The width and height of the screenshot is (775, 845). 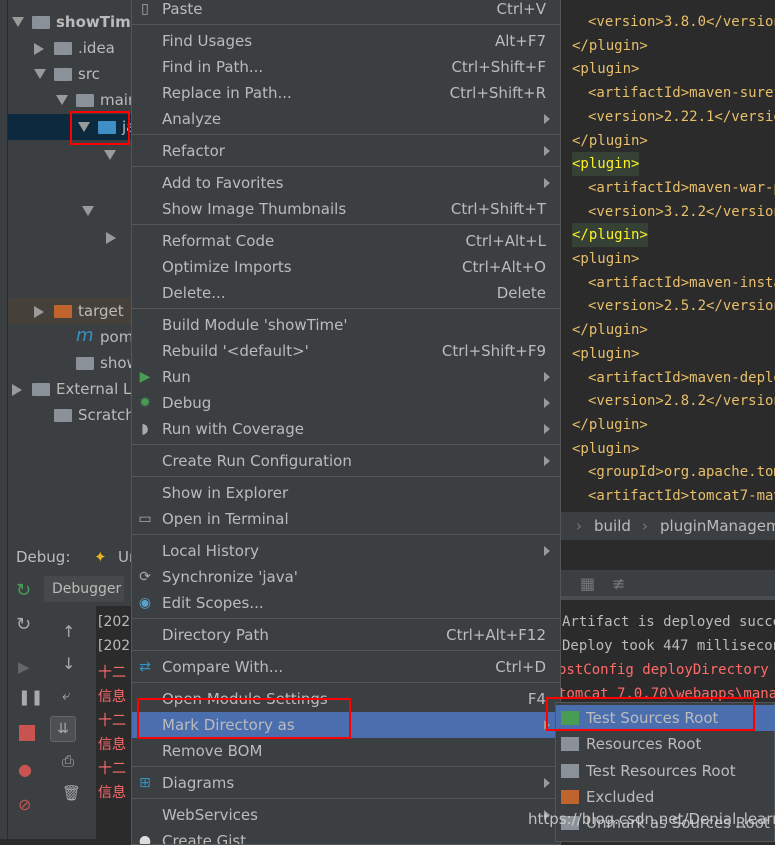 I want to click on restart-icon: ↻, so click(x=23, y=624).